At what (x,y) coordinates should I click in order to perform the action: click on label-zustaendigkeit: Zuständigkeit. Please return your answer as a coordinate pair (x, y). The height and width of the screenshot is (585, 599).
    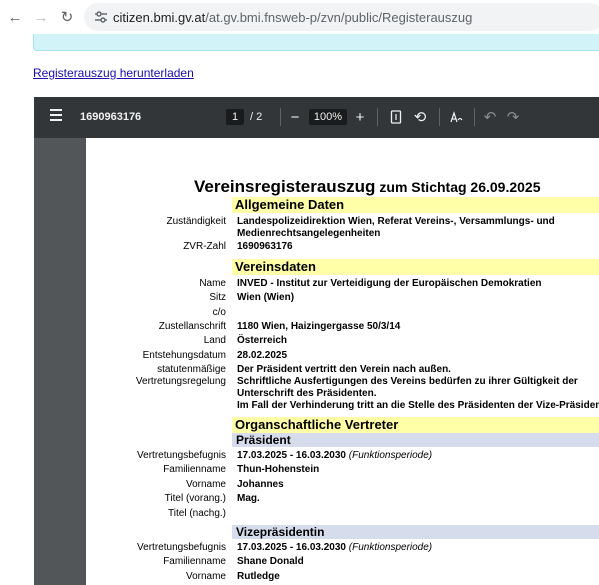
    Looking at the image, I should click on (196, 221).